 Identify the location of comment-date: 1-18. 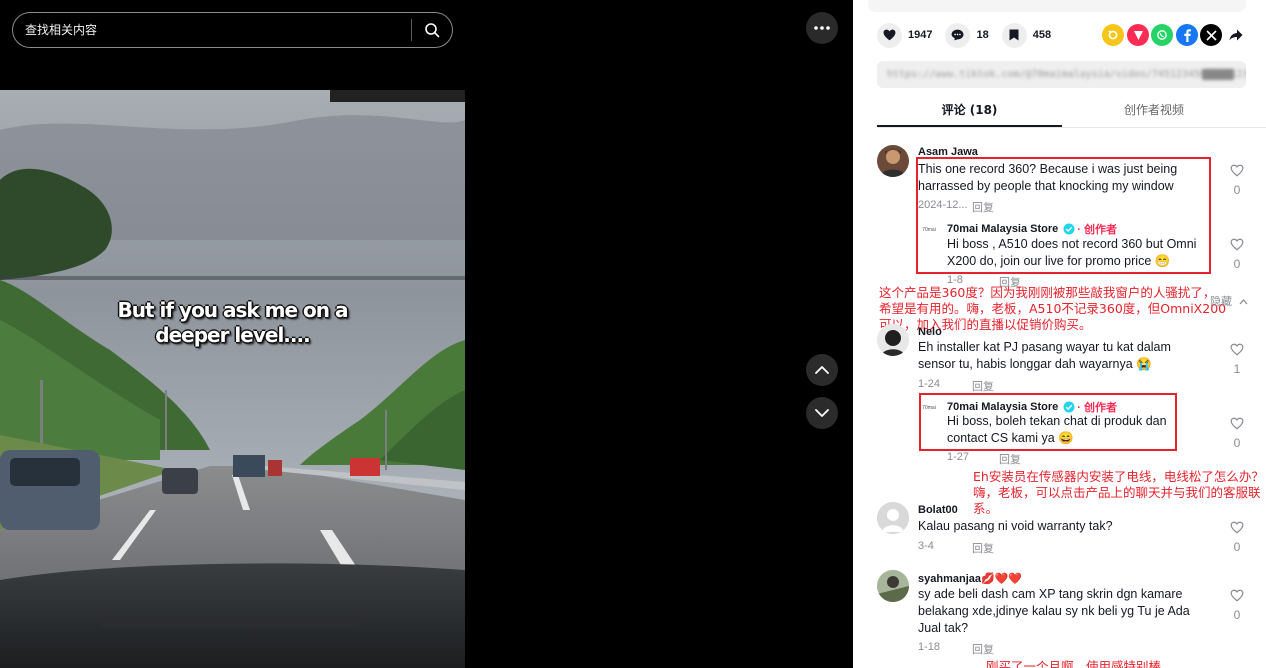
(929, 647).